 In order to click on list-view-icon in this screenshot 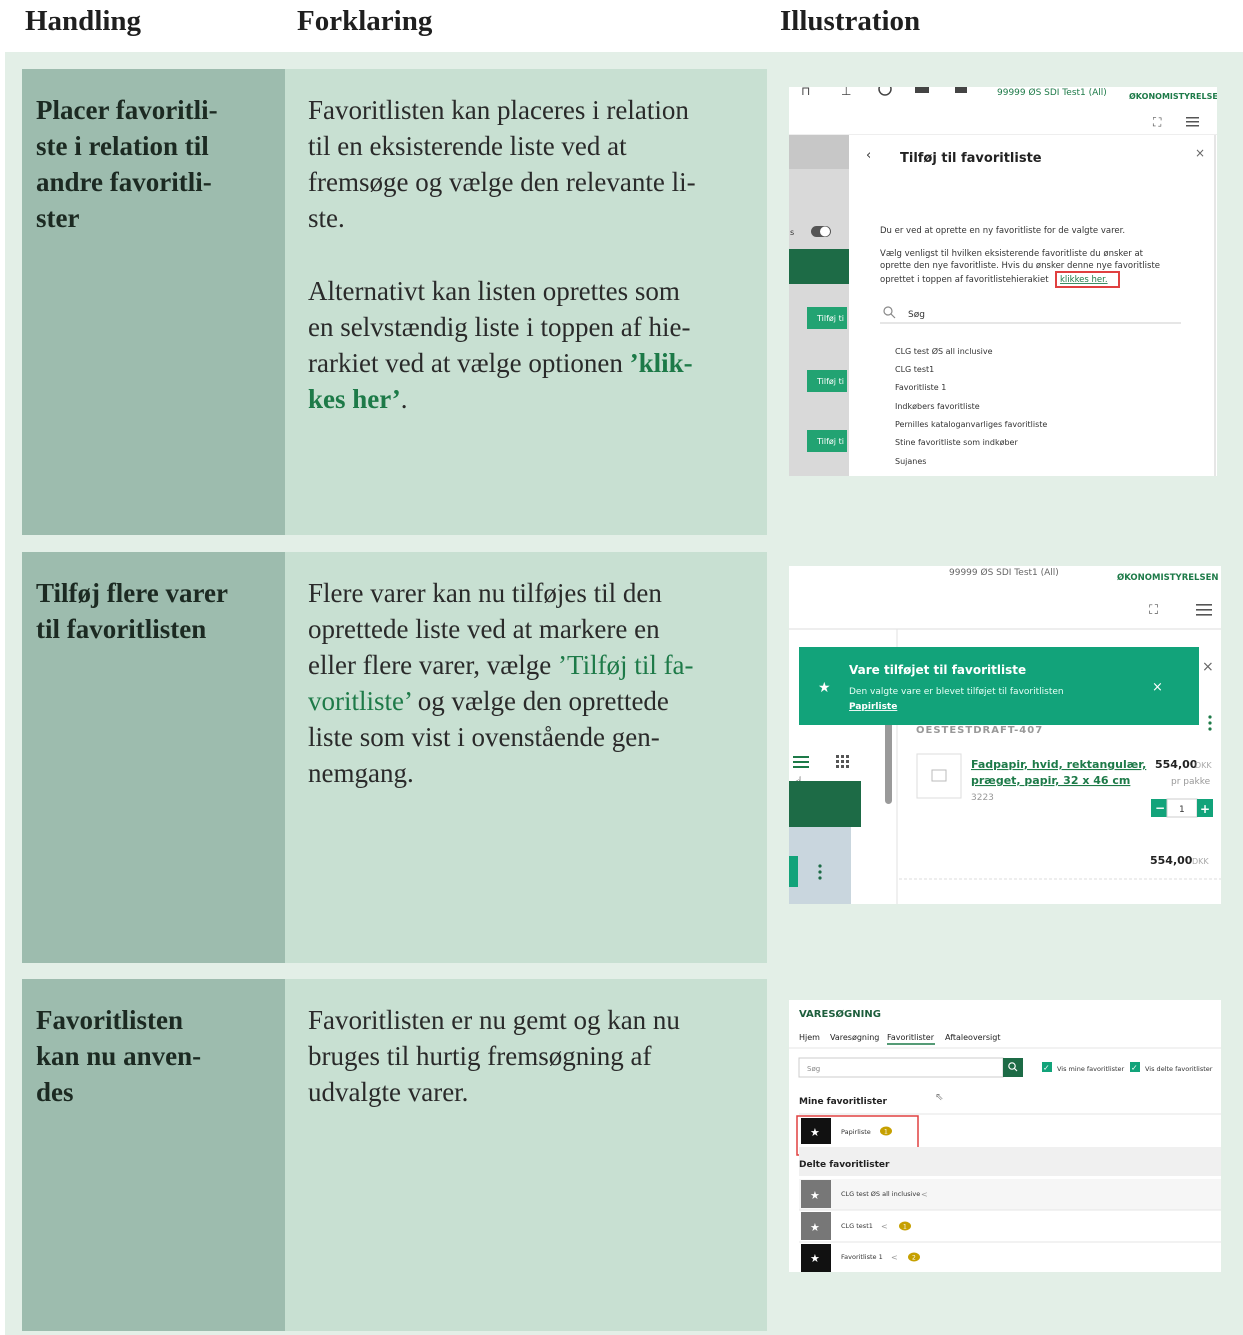, I will do `click(801, 762)`.